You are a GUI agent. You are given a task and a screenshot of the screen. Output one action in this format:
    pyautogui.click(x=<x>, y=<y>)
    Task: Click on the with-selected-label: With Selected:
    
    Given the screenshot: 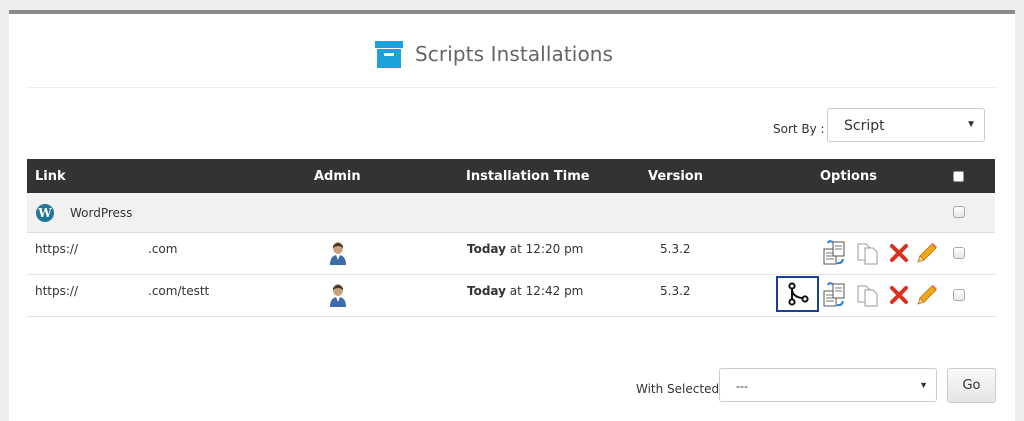 What is the action you would take?
    pyautogui.click(x=680, y=389)
    